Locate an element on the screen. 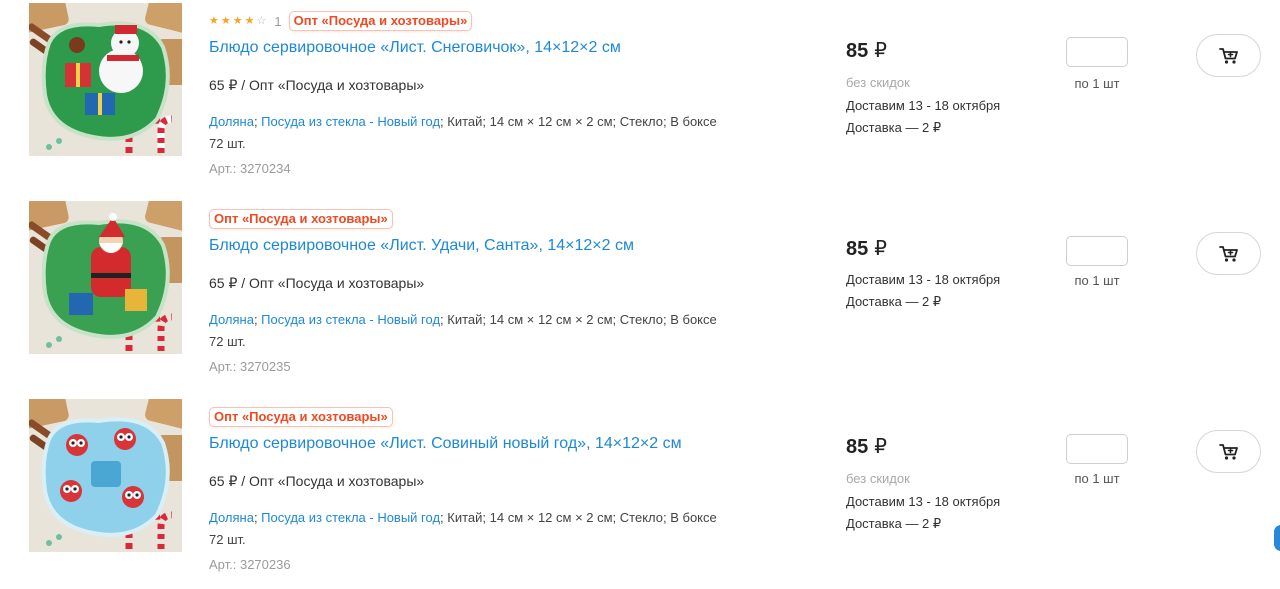  product-image-owl is located at coordinates (105, 475).